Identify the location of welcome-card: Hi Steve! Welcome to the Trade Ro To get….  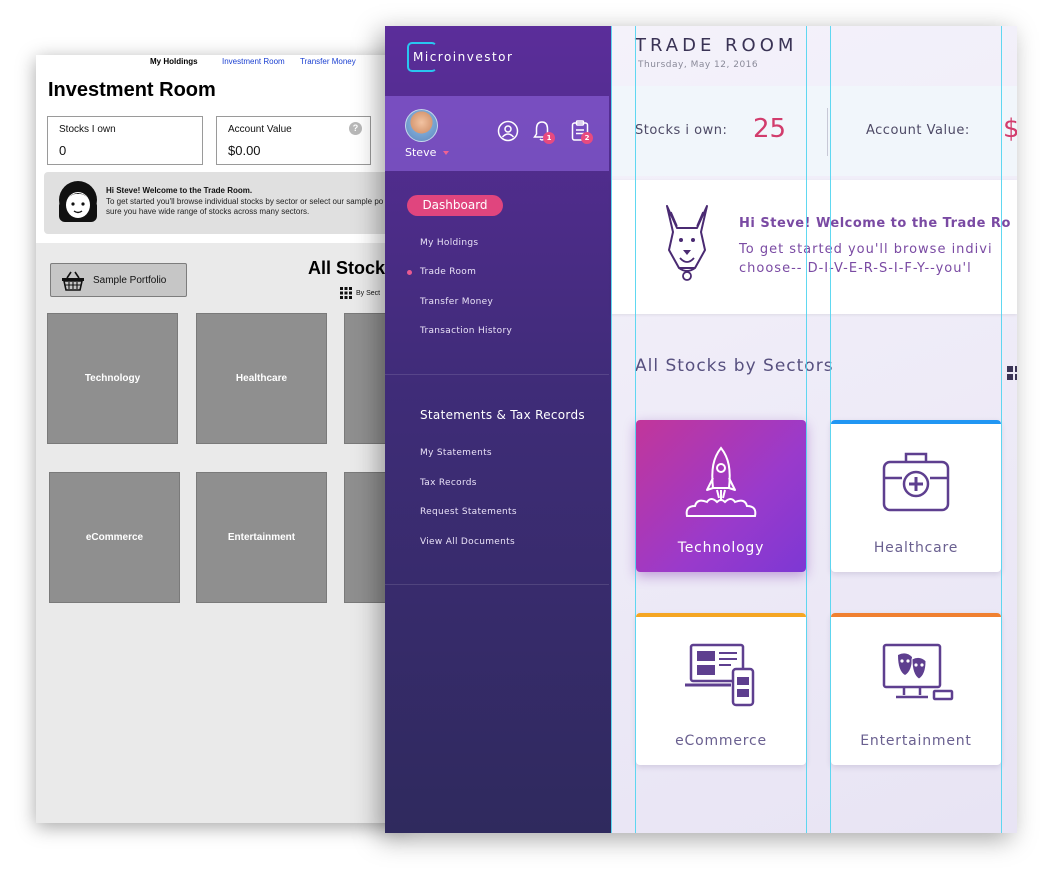
(814, 247).